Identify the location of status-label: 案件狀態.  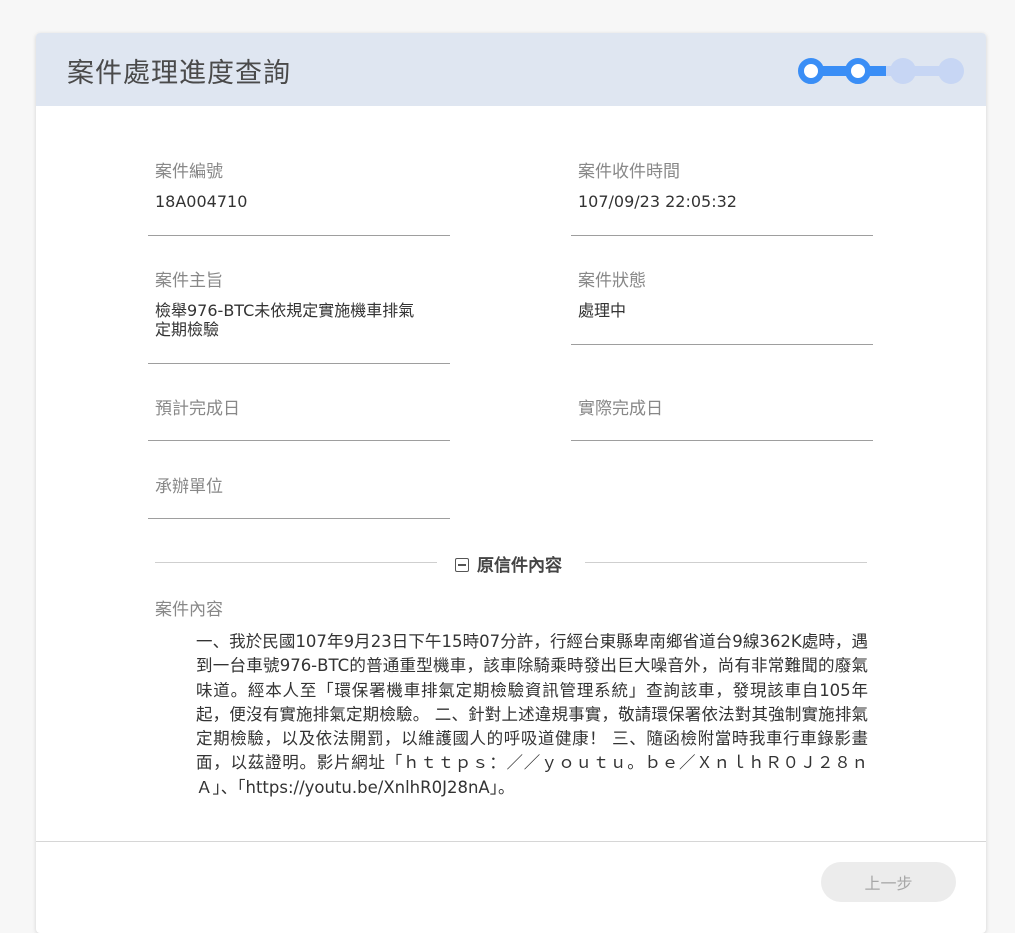
(612, 281).